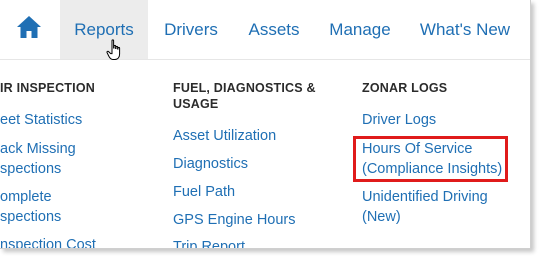 This screenshot has width=543, height=256. I want to click on red-highlight-box, so click(430, 159).